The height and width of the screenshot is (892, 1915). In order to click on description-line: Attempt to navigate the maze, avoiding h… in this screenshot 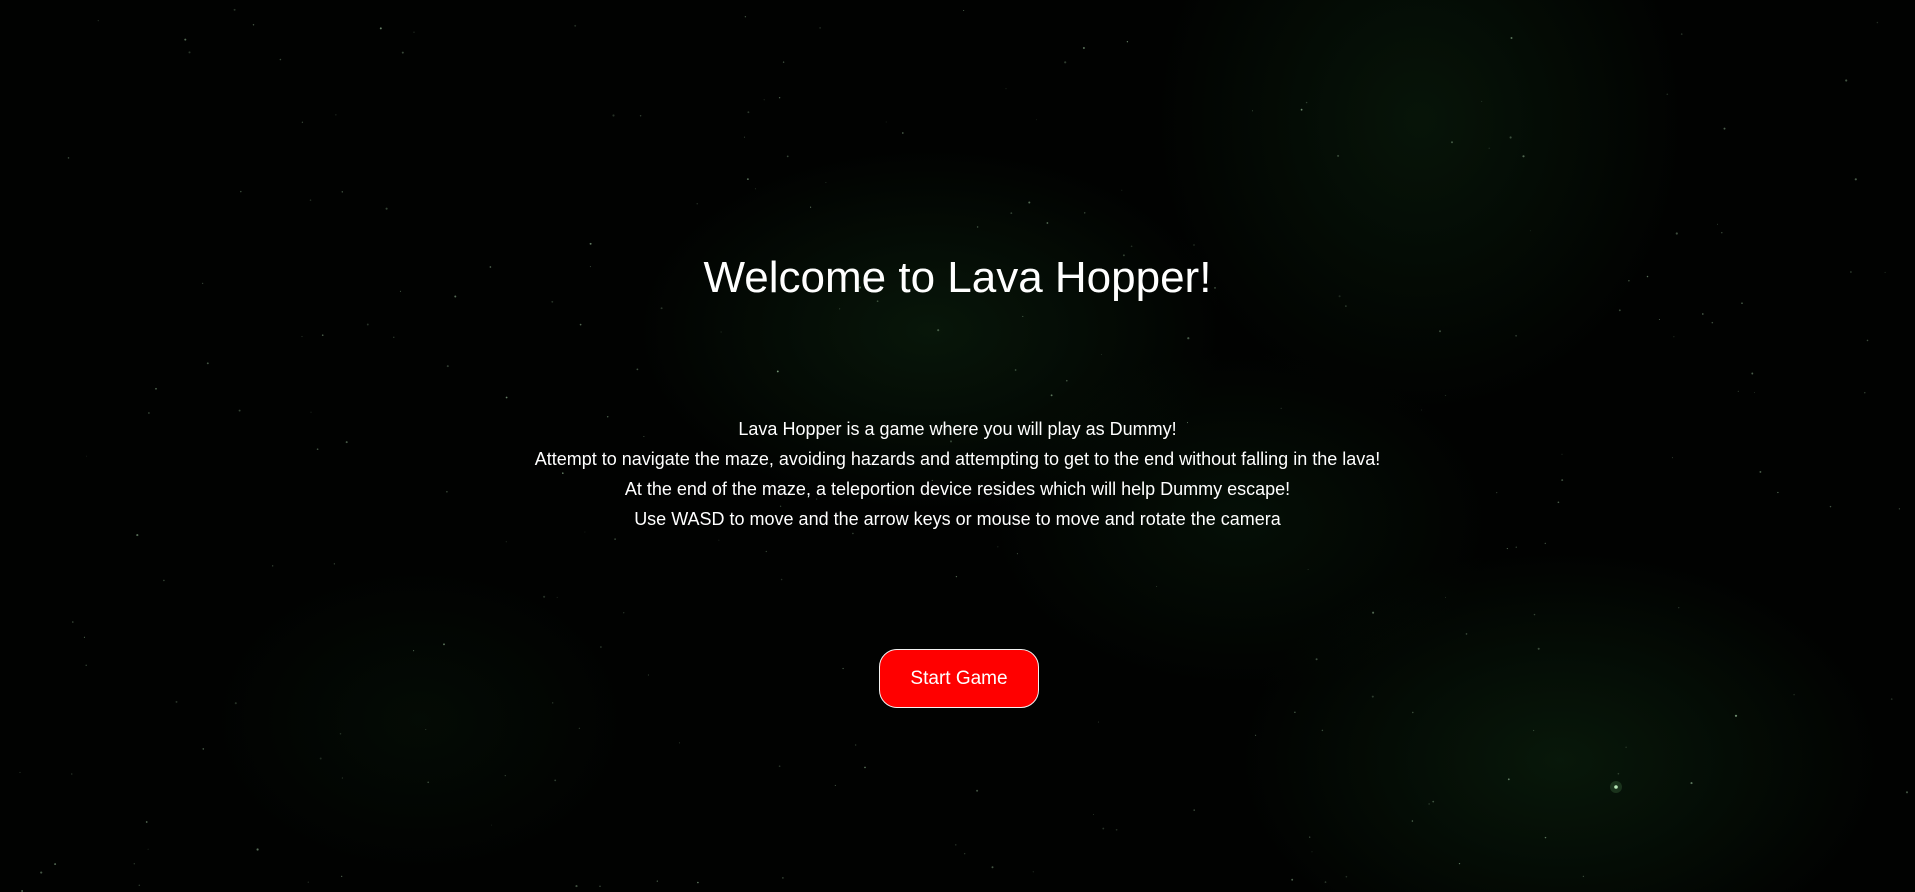, I will do `click(957, 459)`.